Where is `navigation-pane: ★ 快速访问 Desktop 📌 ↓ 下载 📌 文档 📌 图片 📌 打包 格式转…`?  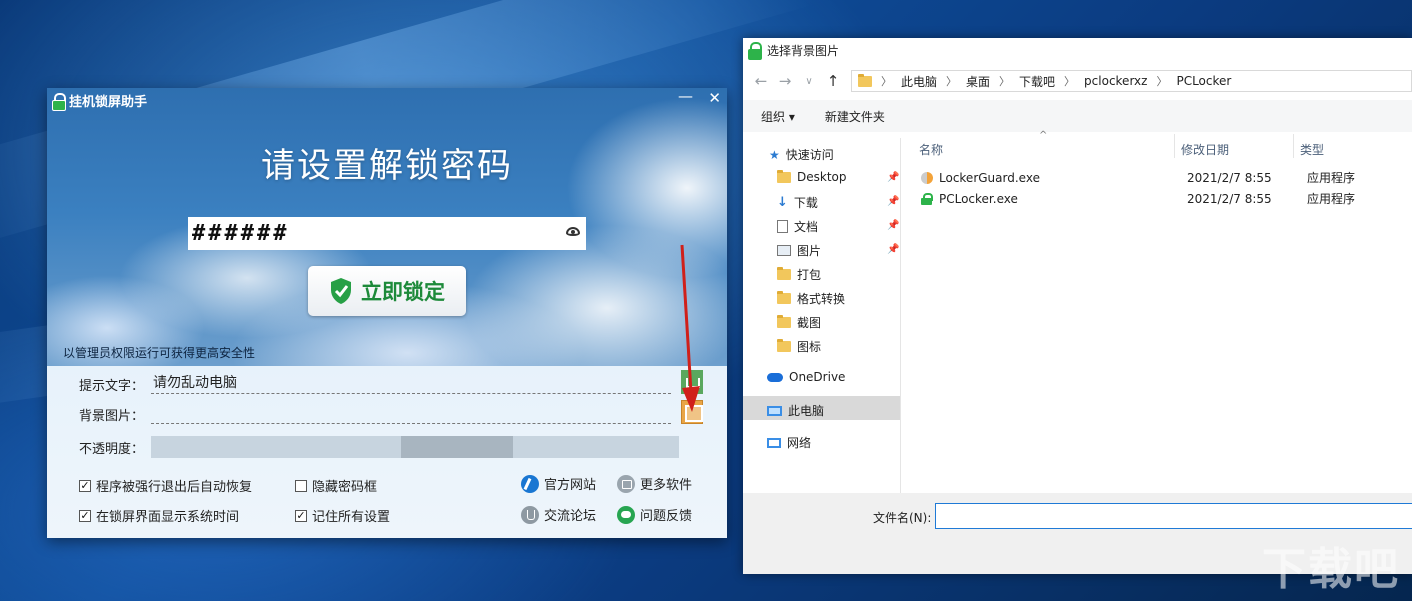
navigation-pane: ★ 快速访问 Desktop 📌 ↓ 下载 📌 文档 📌 图片 📌 打包 格式转… is located at coordinates (821, 315).